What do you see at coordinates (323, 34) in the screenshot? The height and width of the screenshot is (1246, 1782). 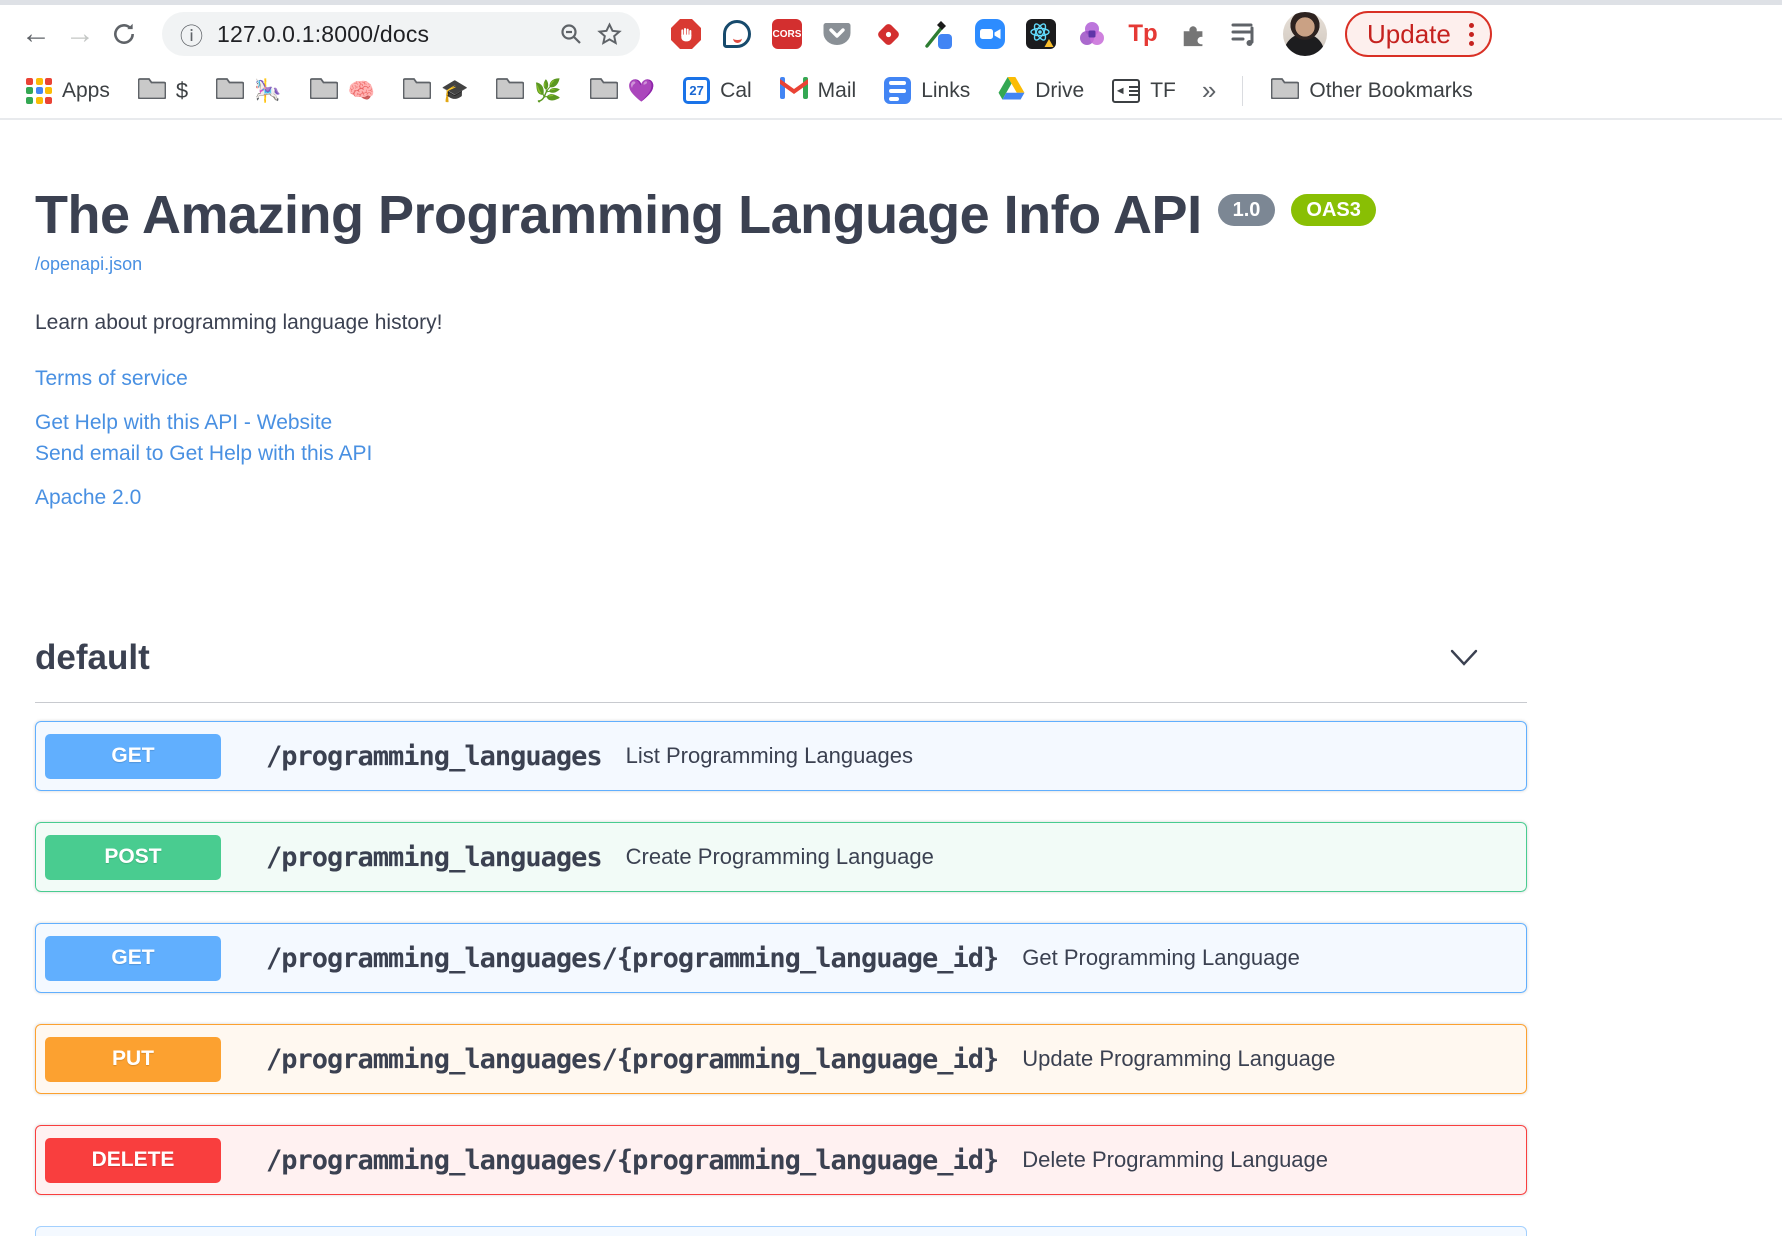 I see `url-text: 127.0.0.1:8000/docs` at bounding box center [323, 34].